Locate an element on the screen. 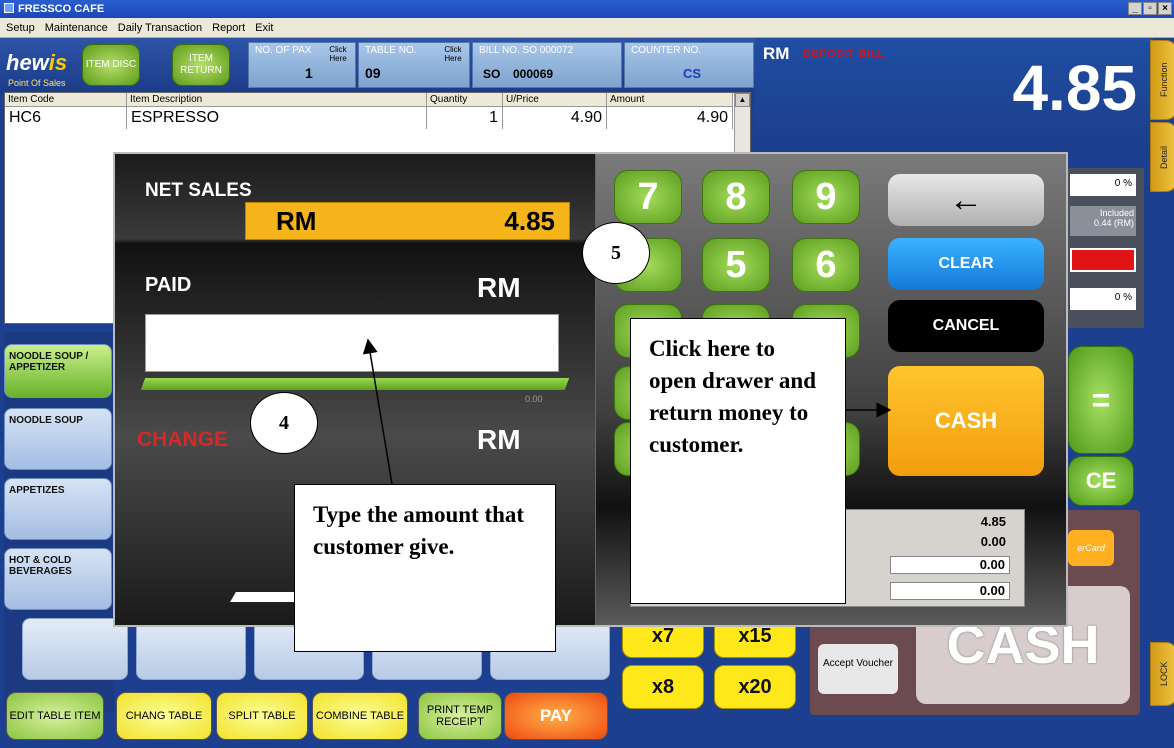 This screenshot has width=1174, height=748. table-cell: TABLE NO. Click Here 09 is located at coordinates (414, 65).